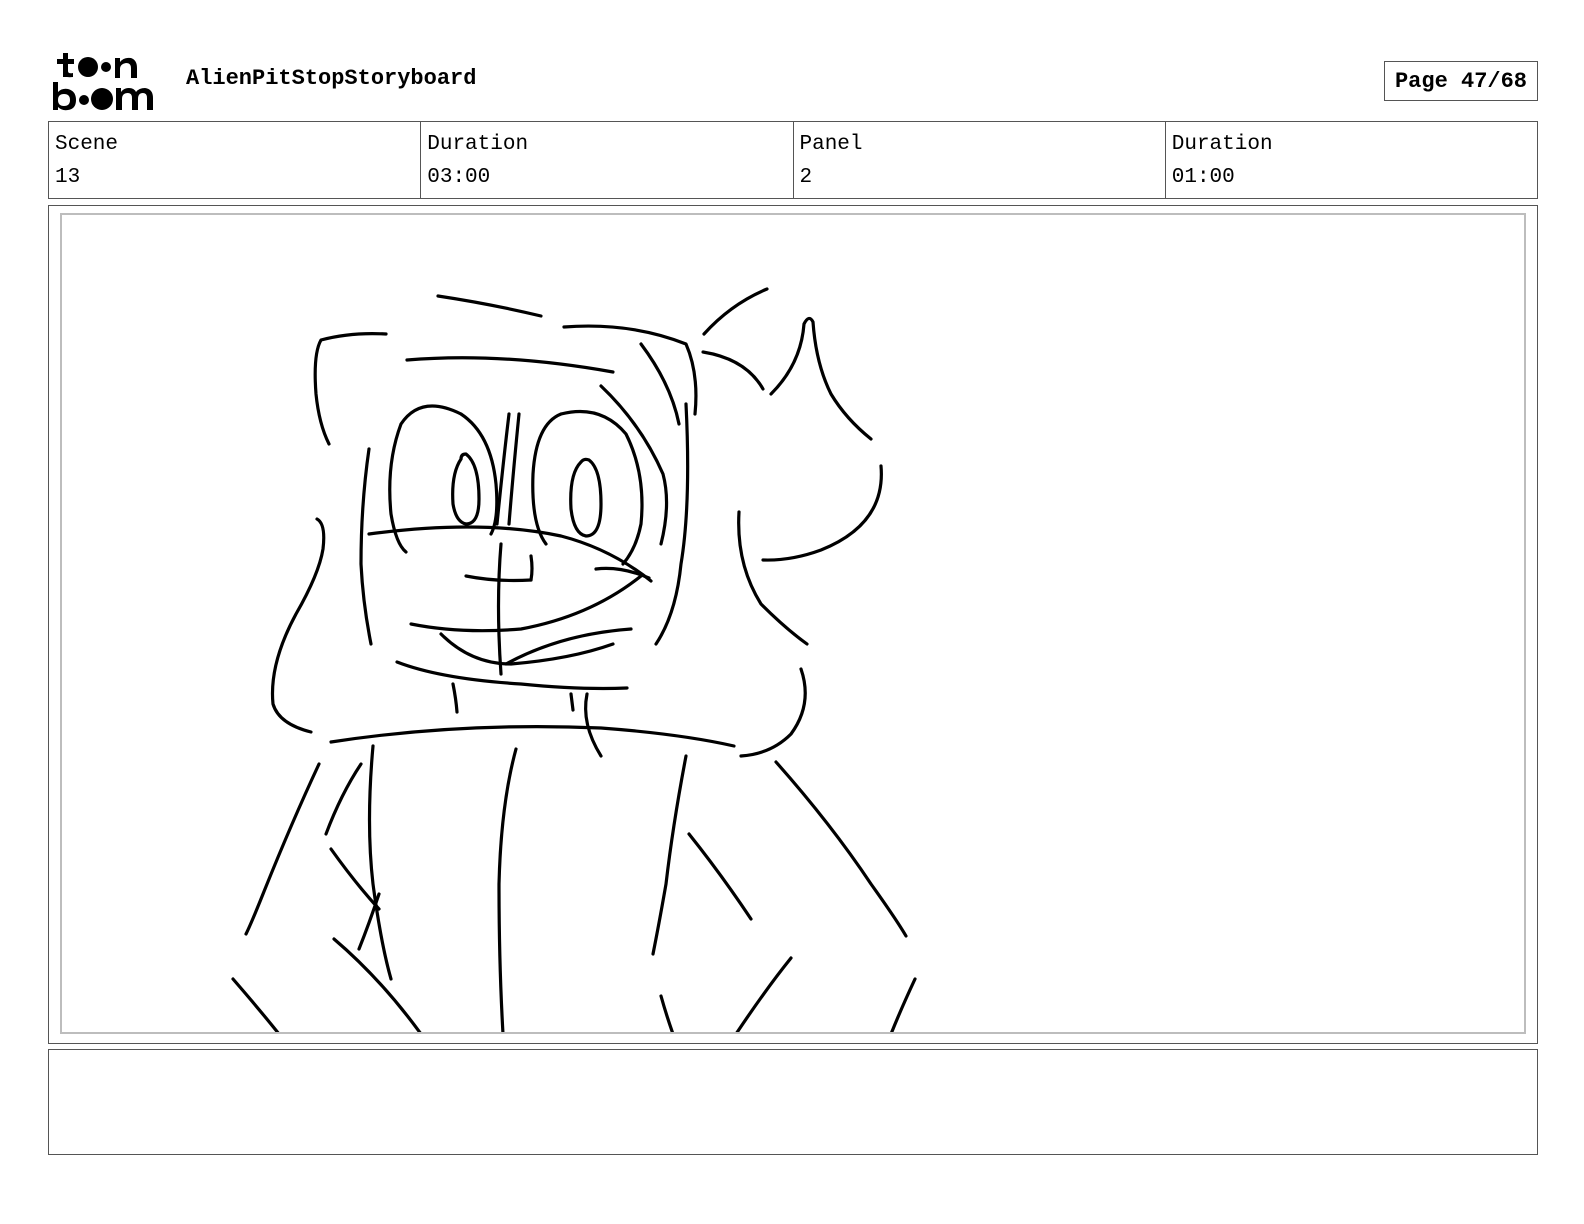 This screenshot has width=1584, height=1224. Describe the element at coordinates (607, 160) in the screenshot. I see `scene-duration-cell: Duration 03:00` at that location.